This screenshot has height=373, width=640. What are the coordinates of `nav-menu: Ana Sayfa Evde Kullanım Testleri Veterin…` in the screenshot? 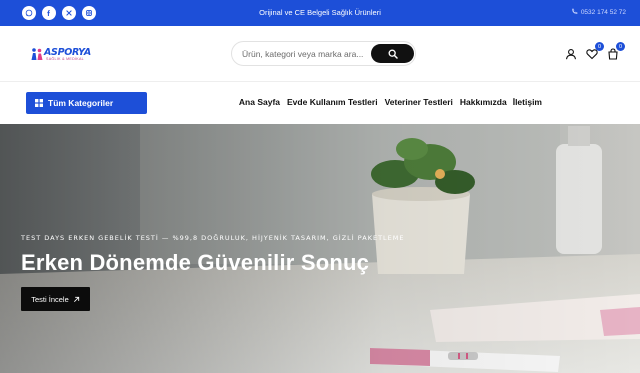 It's located at (390, 102).